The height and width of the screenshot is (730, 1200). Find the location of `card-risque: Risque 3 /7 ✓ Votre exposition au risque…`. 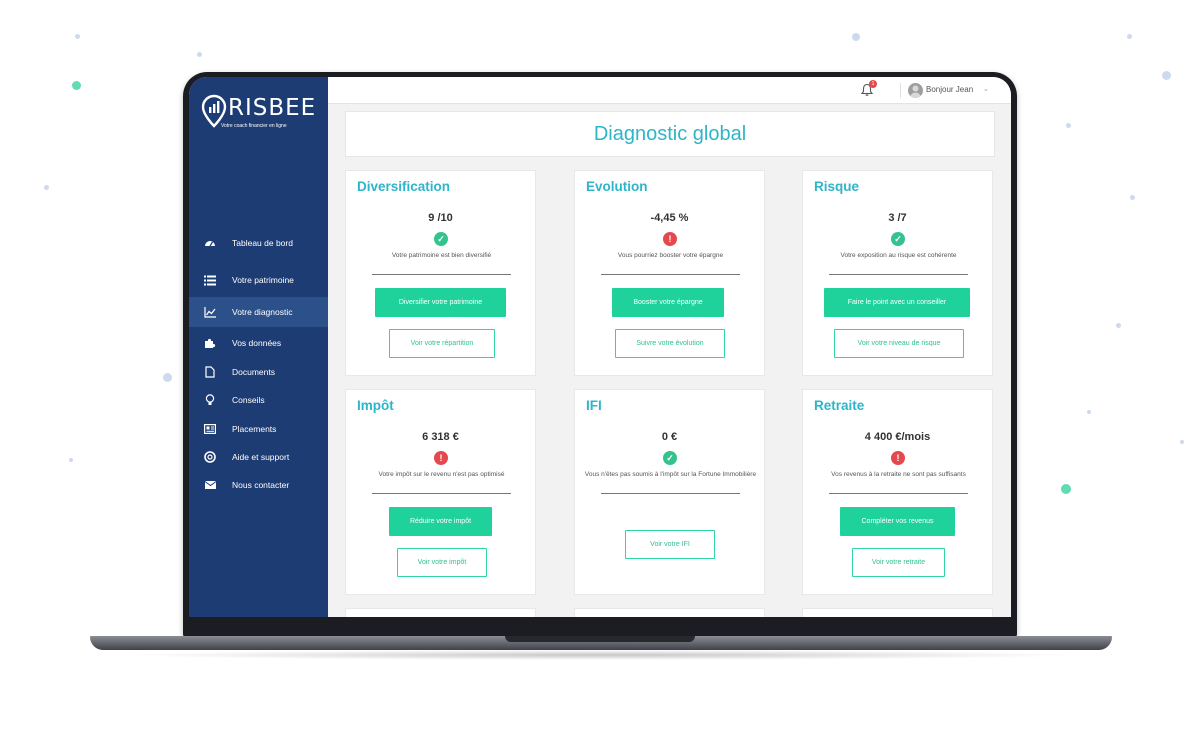

card-risque: Risque 3 /7 ✓ Votre exposition au risque… is located at coordinates (897, 273).